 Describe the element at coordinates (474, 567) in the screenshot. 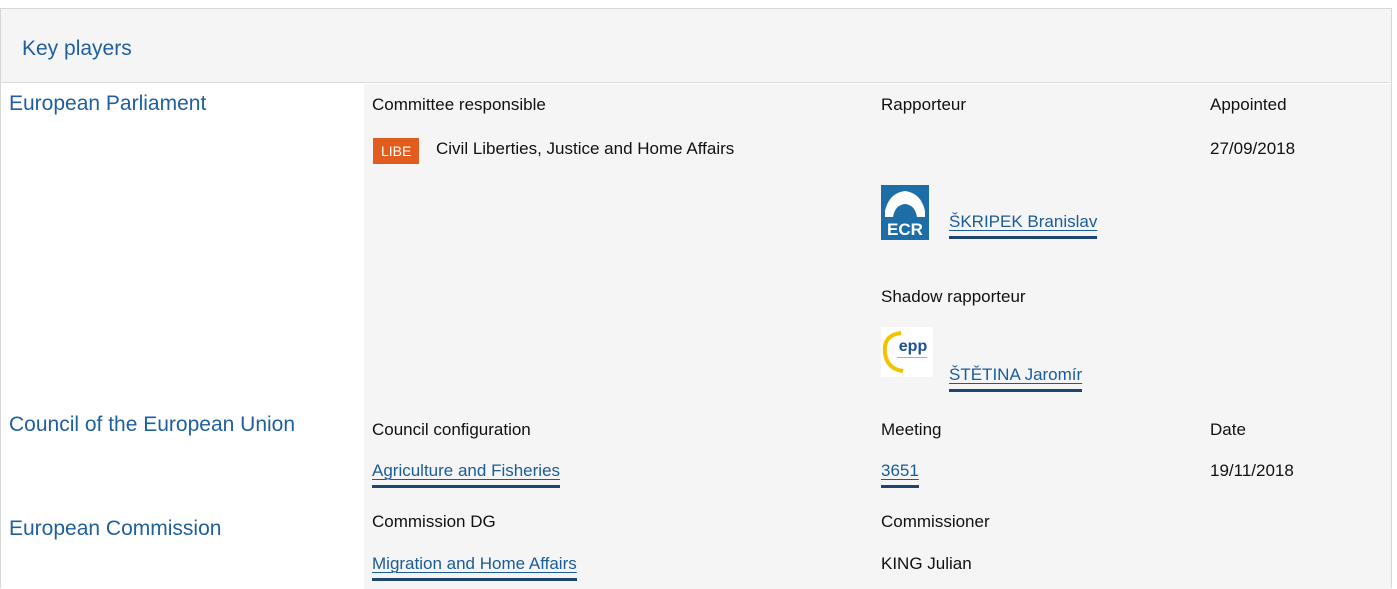

I see `commission-dg-link: Migration and Home Affairs` at that location.